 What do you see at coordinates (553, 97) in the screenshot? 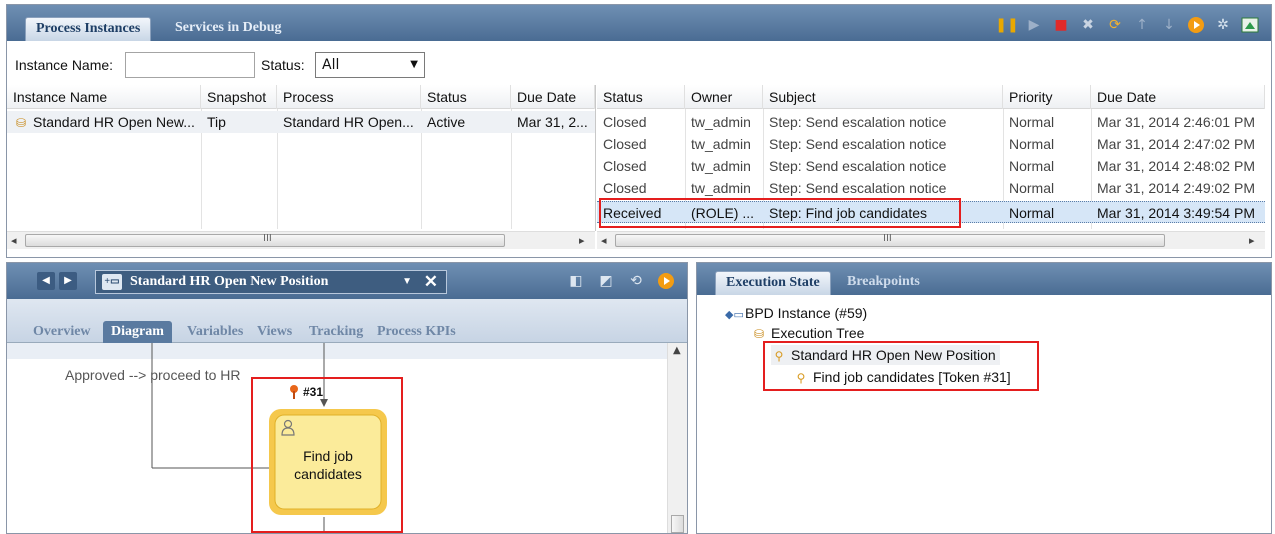
I see `col-due-date: Due Date` at bounding box center [553, 97].